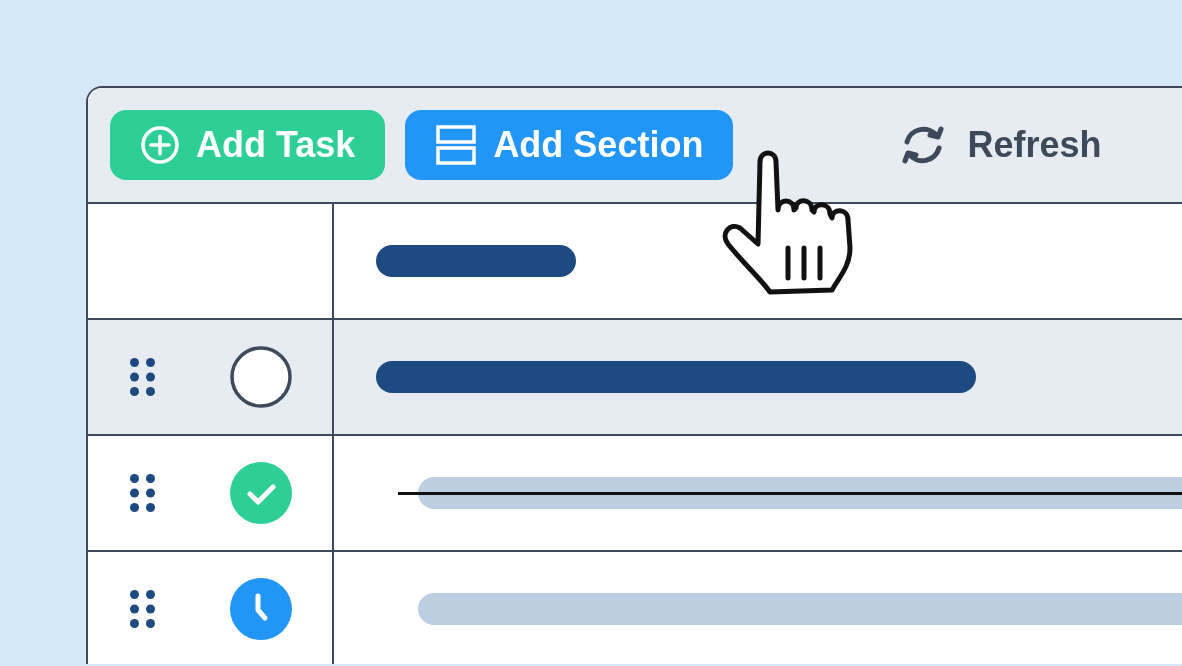  Describe the element at coordinates (456, 145) in the screenshot. I see `section-icon` at that location.